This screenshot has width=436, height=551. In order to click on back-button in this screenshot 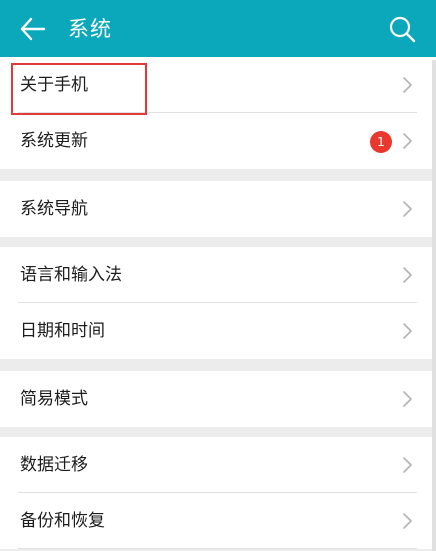, I will do `click(32, 29)`.